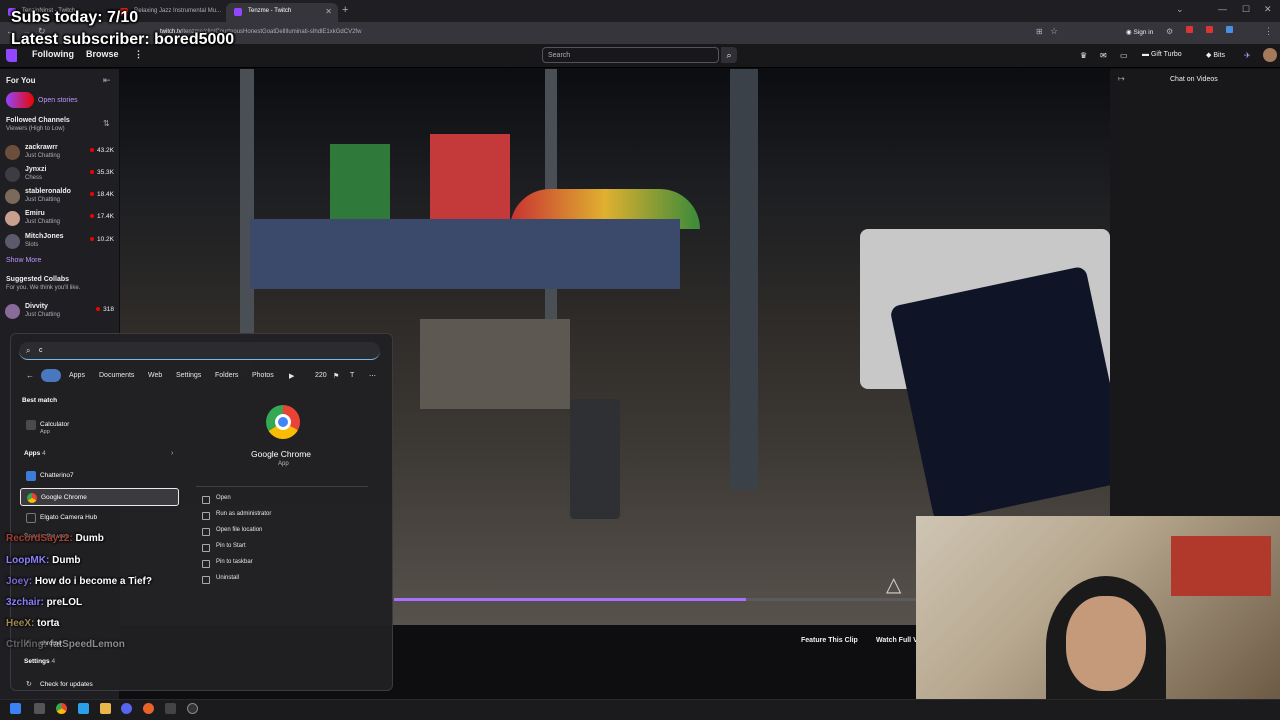  I want to click on calculator-icon, so click(31, 425).